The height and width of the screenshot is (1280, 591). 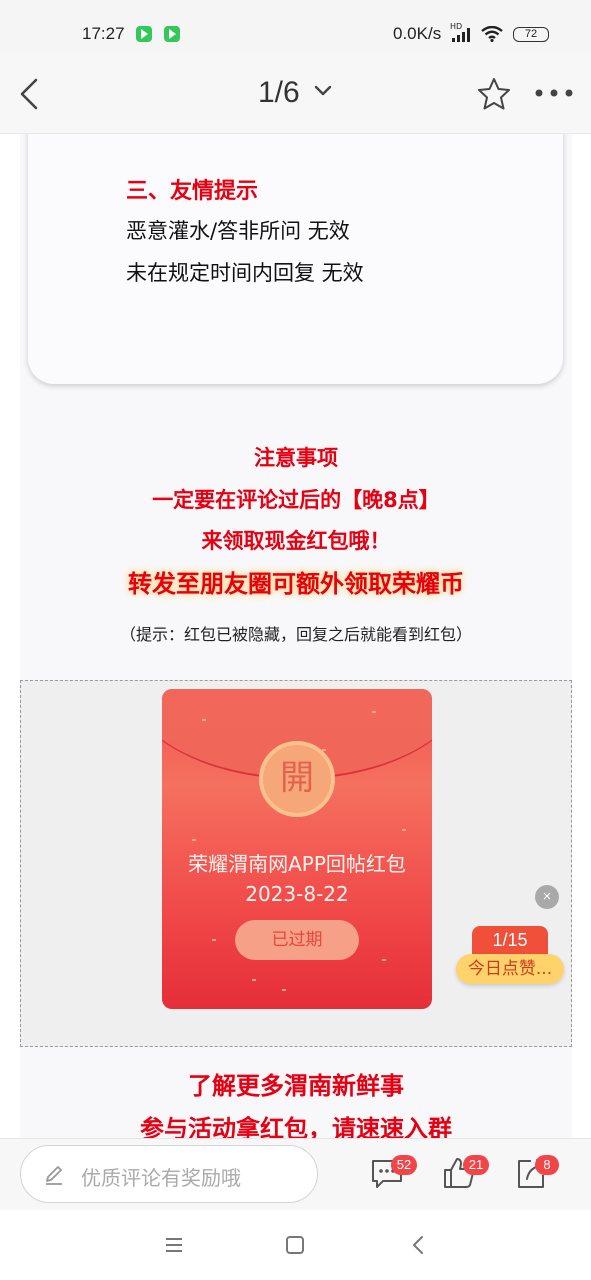 What do you see at coordinates (547, 897) in the screenshot?
I see `close-icon: ×` at bounding box center [547, 897].